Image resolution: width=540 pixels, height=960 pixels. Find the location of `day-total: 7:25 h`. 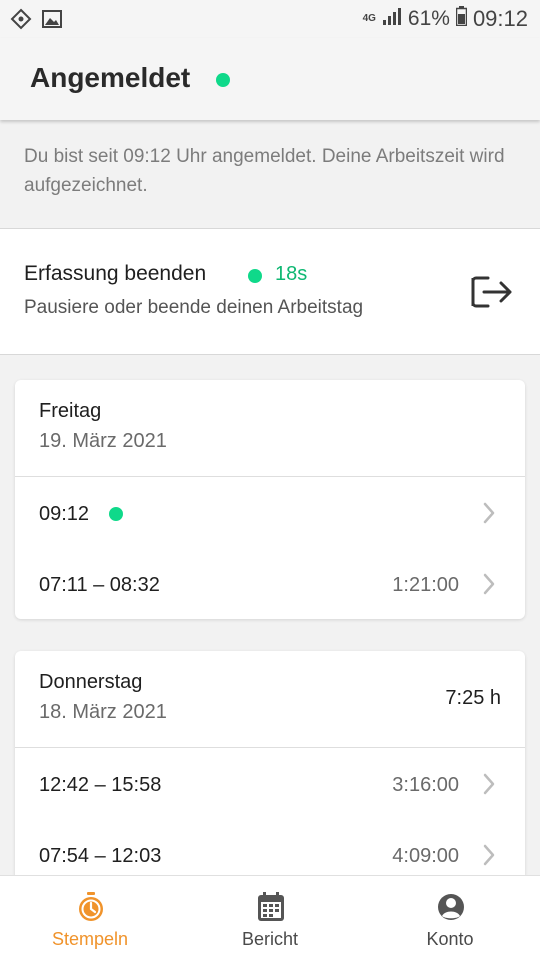

day-total: 7:25 h is located at coordinates (473, 698).